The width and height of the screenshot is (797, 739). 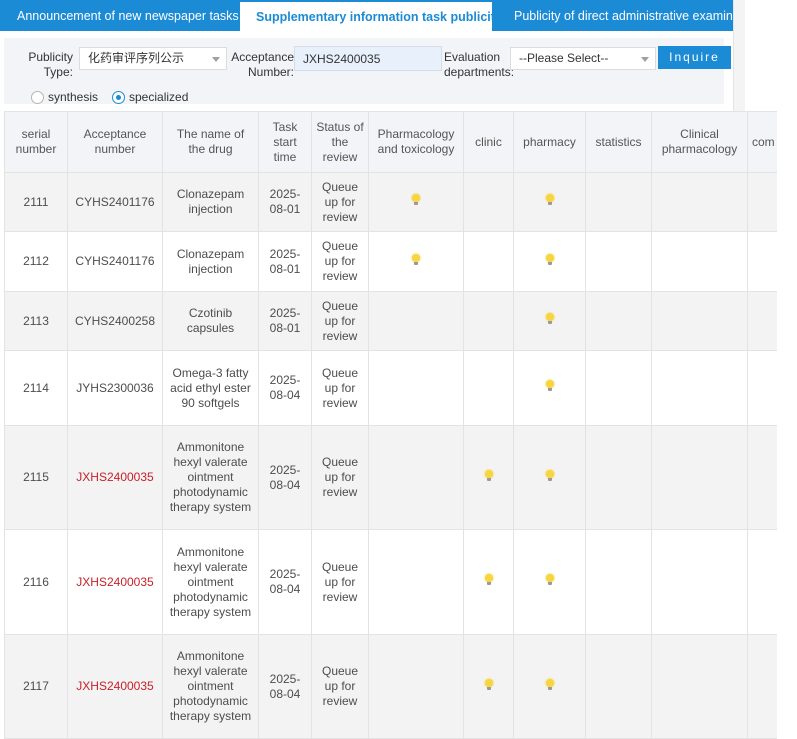 What do you see at coordinates (371, 16) in the screenshot?
I see `tab-supplementary-information: Supplementary information task publicity` at bounding box center [371, 16].